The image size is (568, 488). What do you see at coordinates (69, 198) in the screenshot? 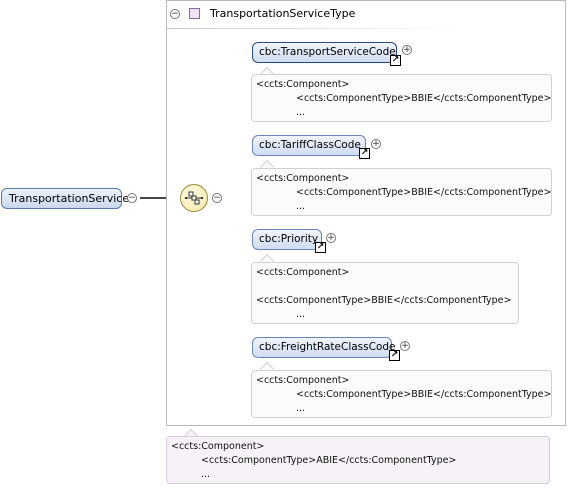
I see `root-element-label: TransportationService` at bounding box center [69, 198].